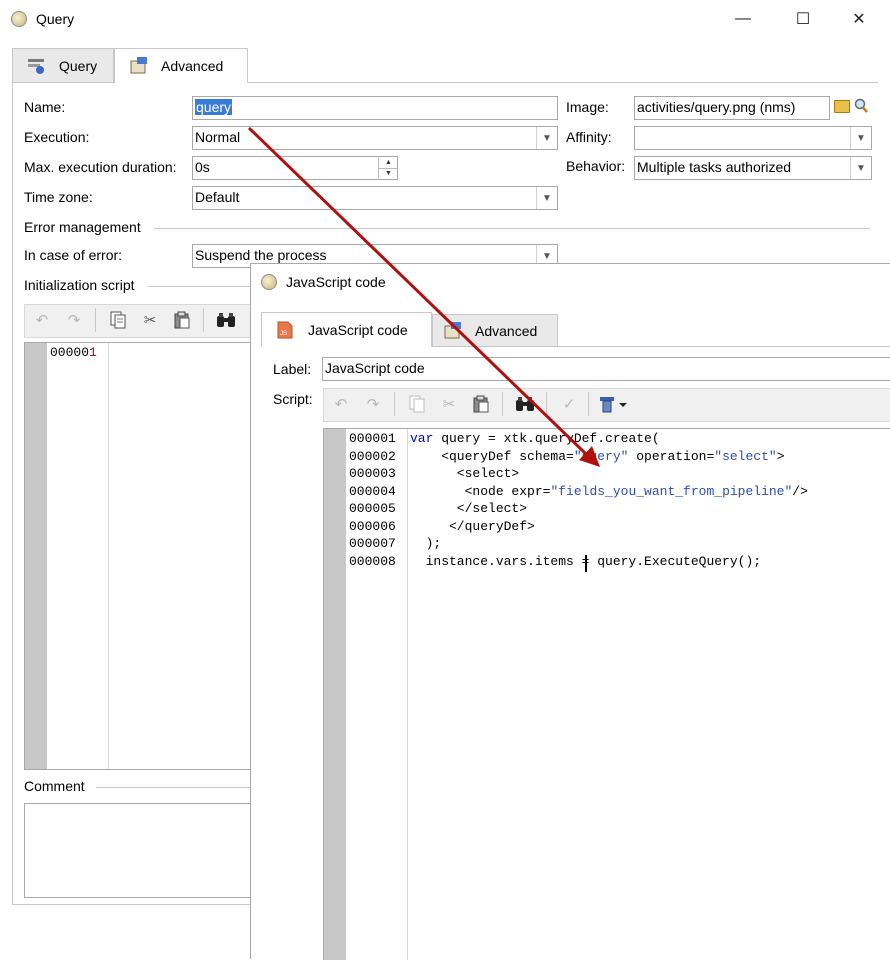 The image size is (890, 960). What do you see at coordinates (293, 399) in the screenshot?
I see `script-label: Script:` at bounding box center [293, 399].